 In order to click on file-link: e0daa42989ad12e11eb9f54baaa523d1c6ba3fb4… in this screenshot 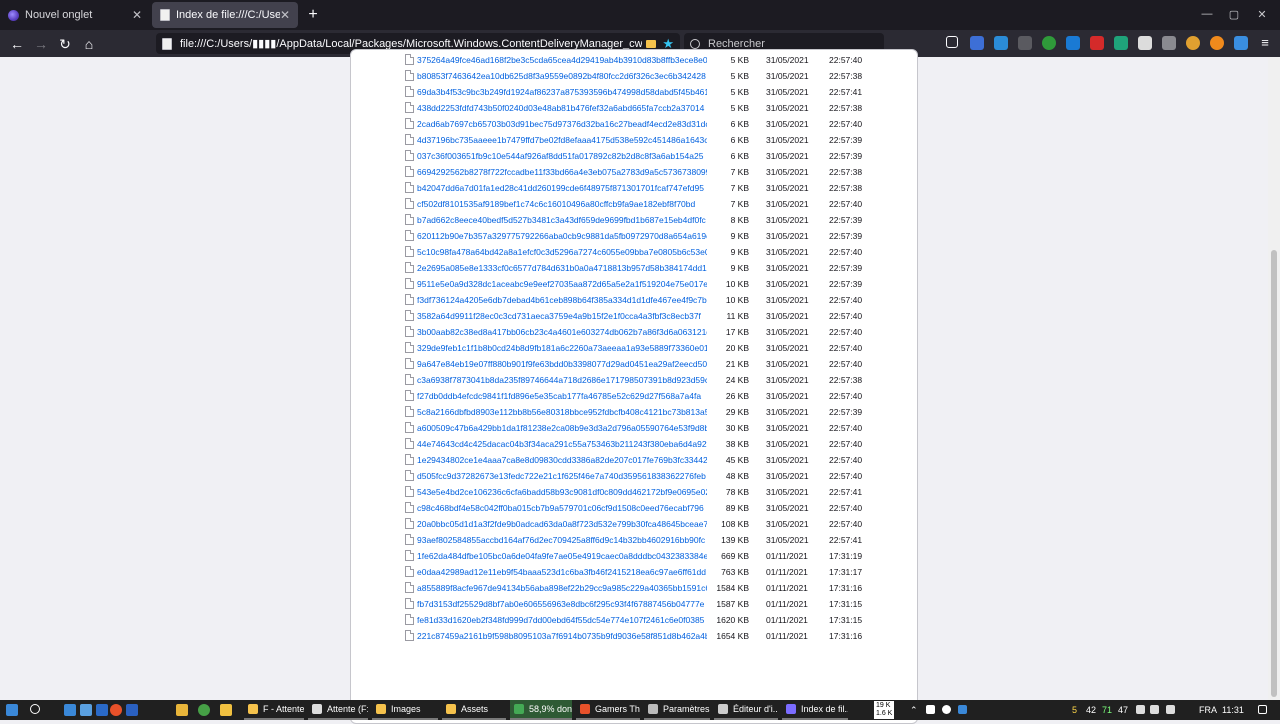, I will do `click(562, 572)`.